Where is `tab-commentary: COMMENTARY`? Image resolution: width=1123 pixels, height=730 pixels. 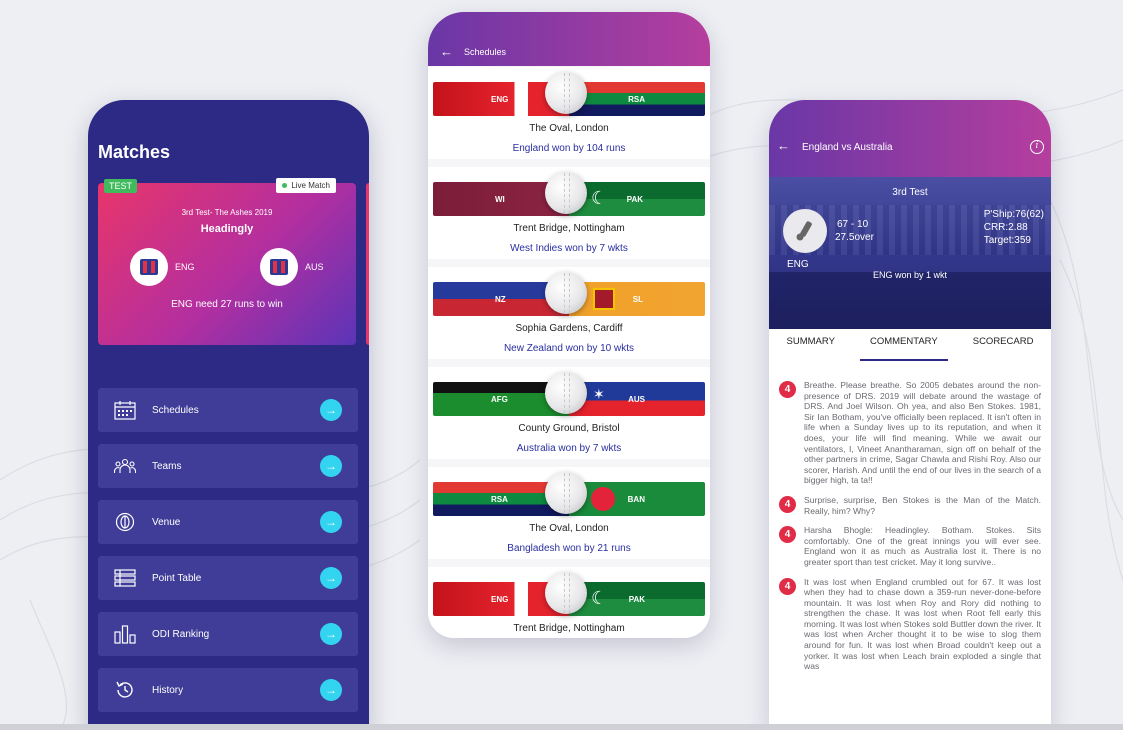 tab-commentary: COMMENTARY is located at coordinates (903, 345).